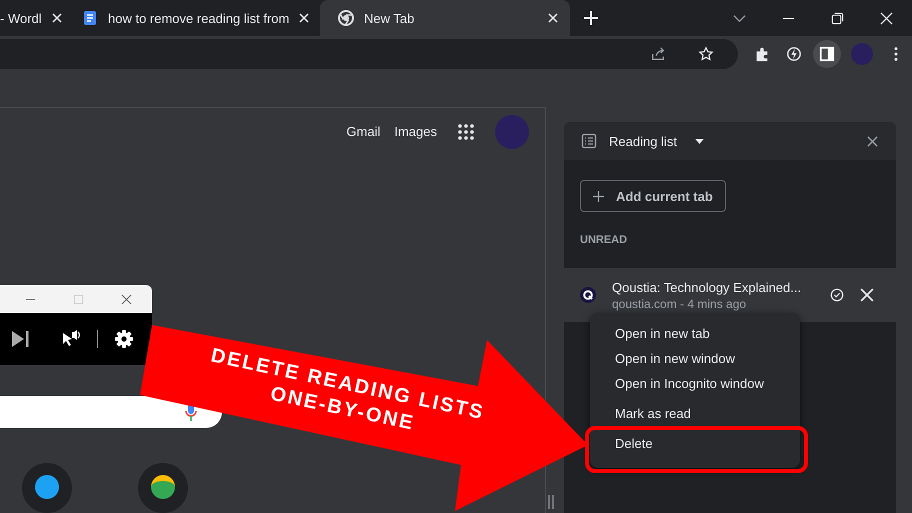 This screenshot has width=912, height=513. What do you see at coordinates (794, 54) in the screenshot?
I see `lightning-icon` at bounding box center [794, 54].